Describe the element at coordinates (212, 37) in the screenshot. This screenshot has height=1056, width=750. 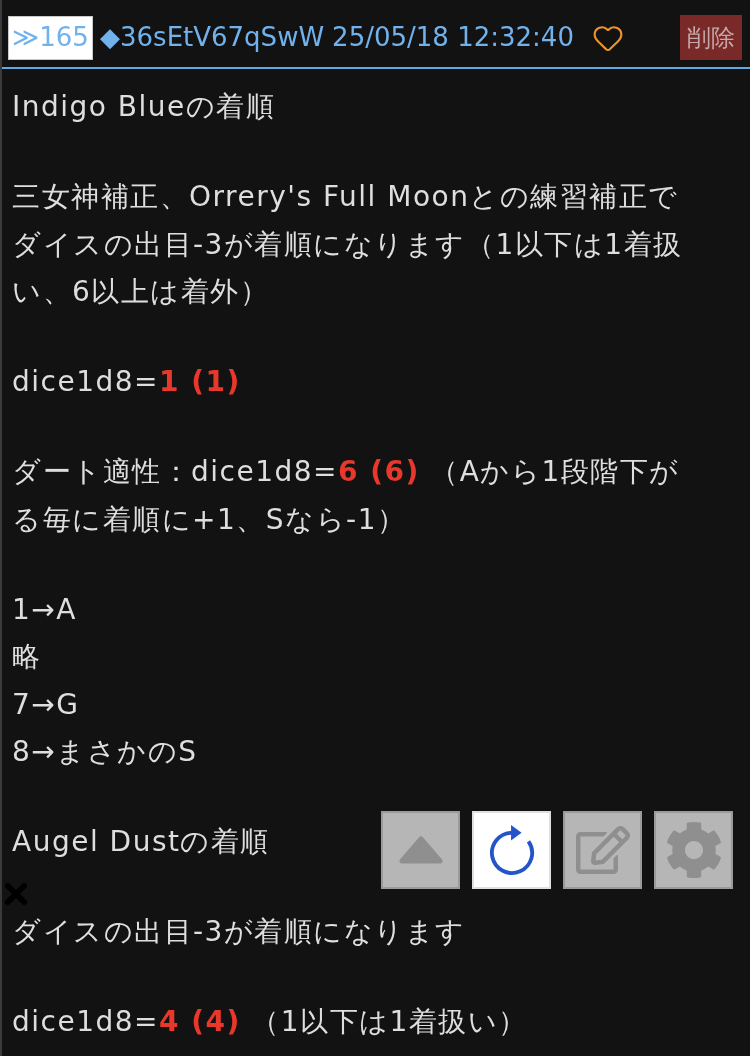
I see `poster-id: ◆36sEtV67qSwW` at that location.